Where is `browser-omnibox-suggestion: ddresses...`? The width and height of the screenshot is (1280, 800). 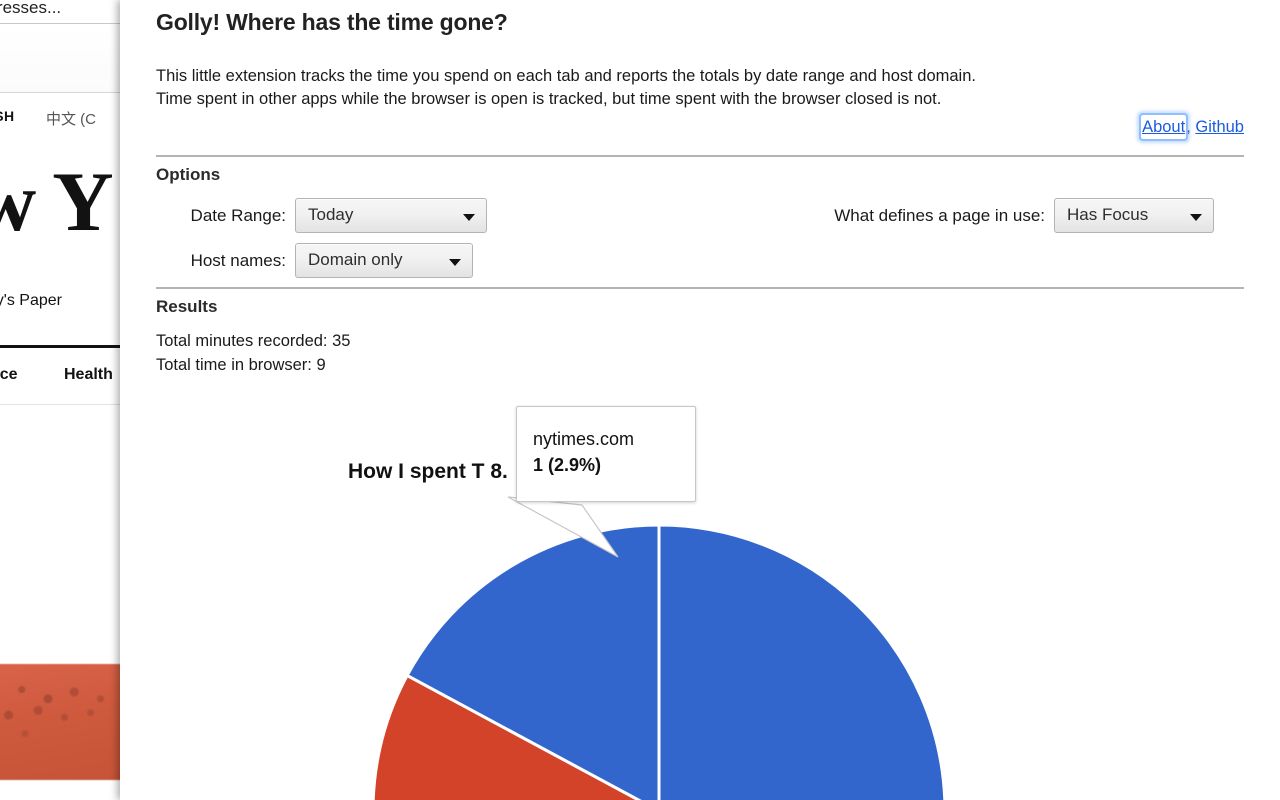
browser-omnibox-suggestion: ddresses... is located at coordinates (62, 11).